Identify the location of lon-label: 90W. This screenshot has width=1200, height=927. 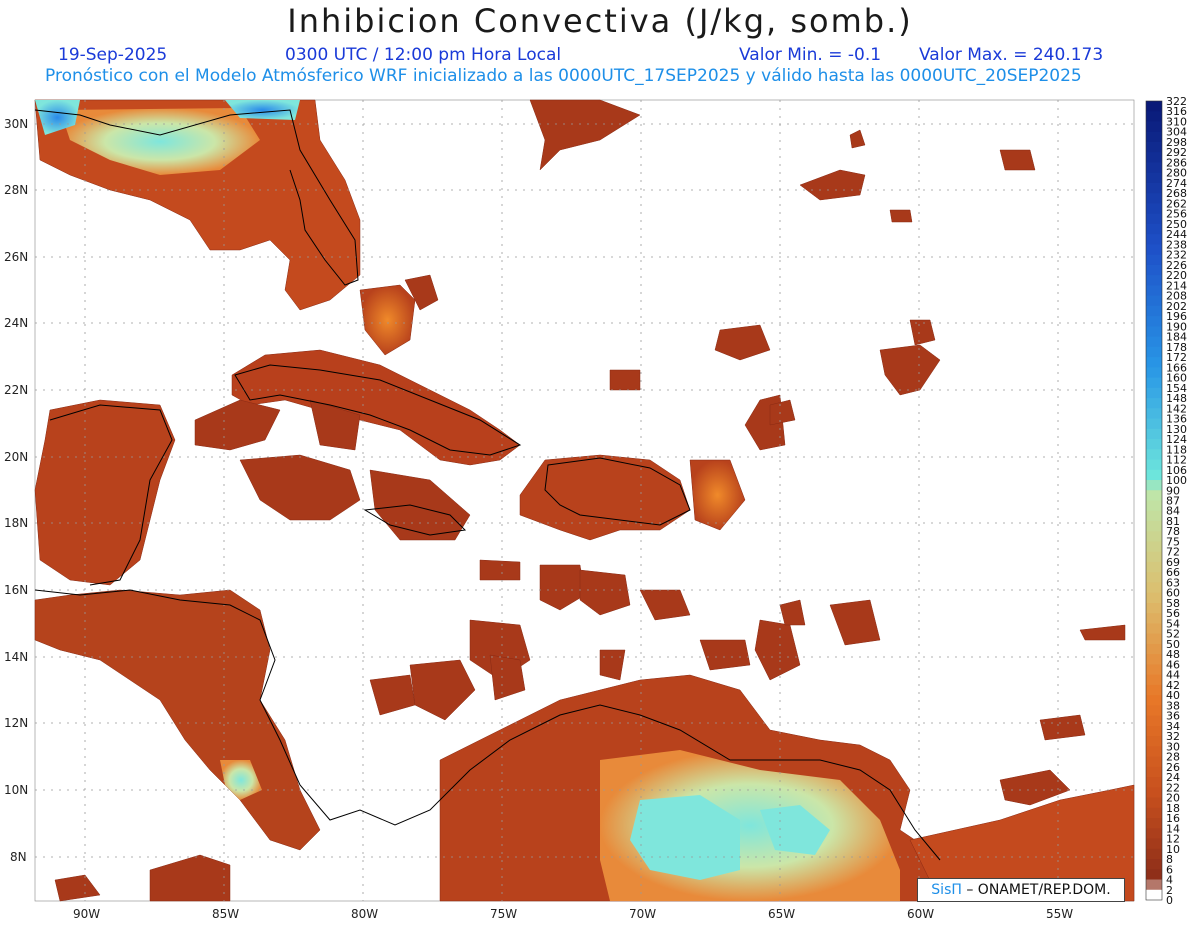
(86, 914).